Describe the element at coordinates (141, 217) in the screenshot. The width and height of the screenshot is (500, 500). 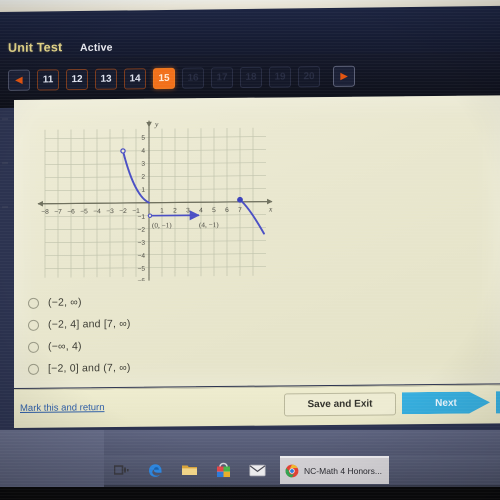
I see `svg-text: −1` at that location.